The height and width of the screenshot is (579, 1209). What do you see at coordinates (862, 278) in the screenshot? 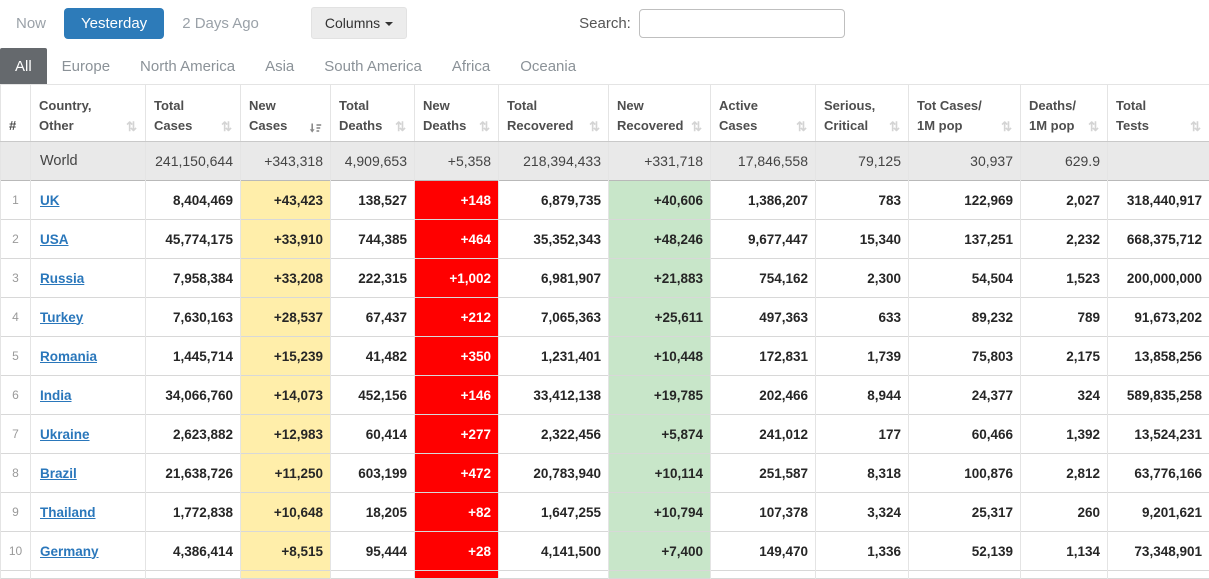
I see `cell-serious_critical: 2,300` at bounding box center [862, 278].